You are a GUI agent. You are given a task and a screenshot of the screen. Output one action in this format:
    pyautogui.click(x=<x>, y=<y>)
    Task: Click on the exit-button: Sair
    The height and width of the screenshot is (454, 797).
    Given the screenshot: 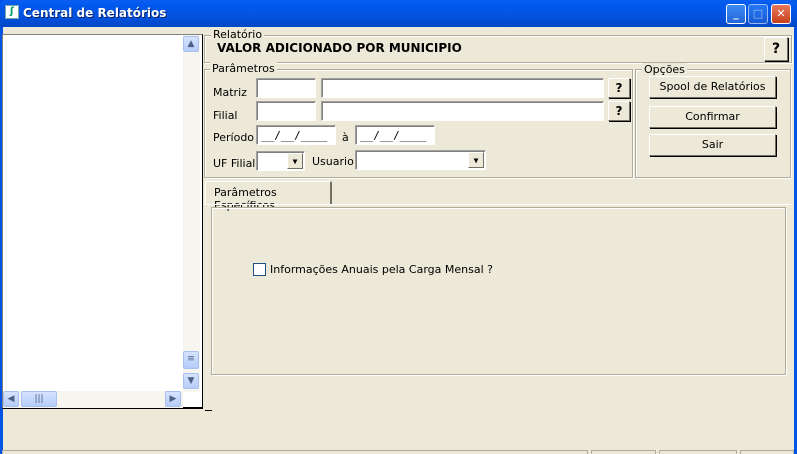 What is the action you would take?
    pyautogui.click(x=712, y=145)
    